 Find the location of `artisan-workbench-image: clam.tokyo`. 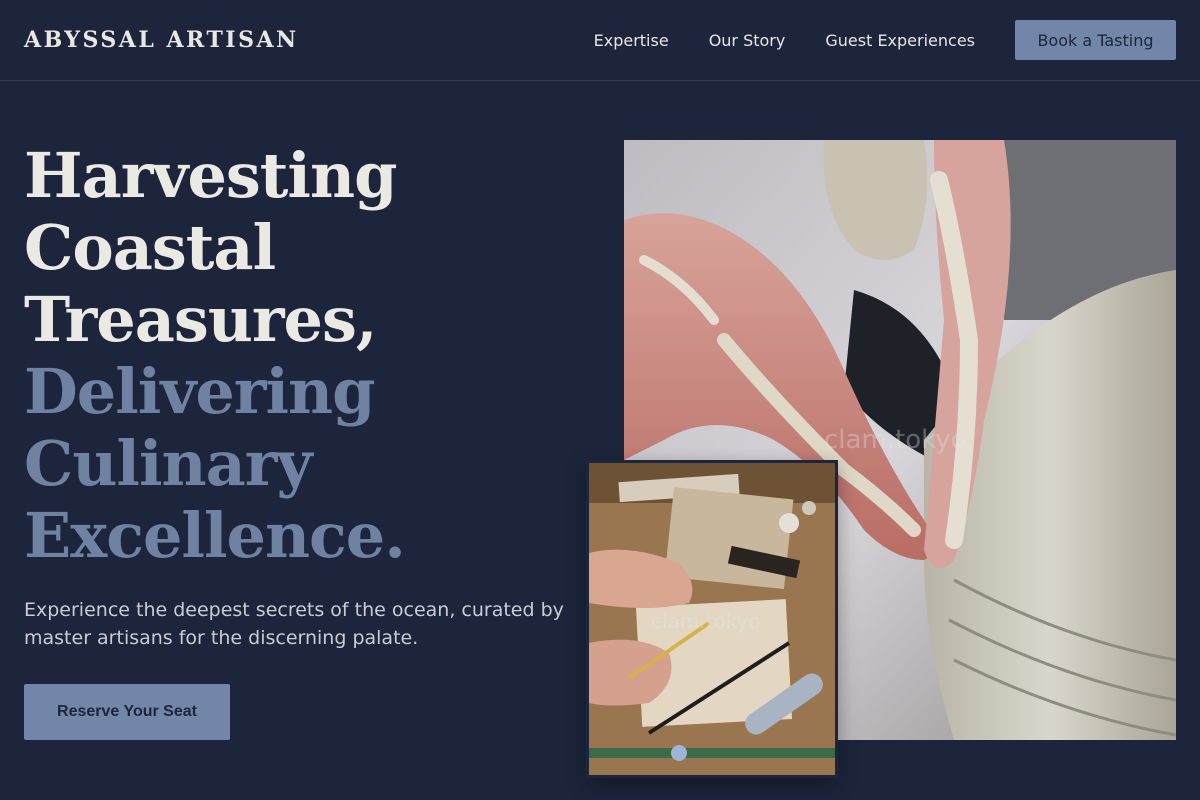

artisan-workbench-image: clam.tokyo is located at coordinates (712, 619).